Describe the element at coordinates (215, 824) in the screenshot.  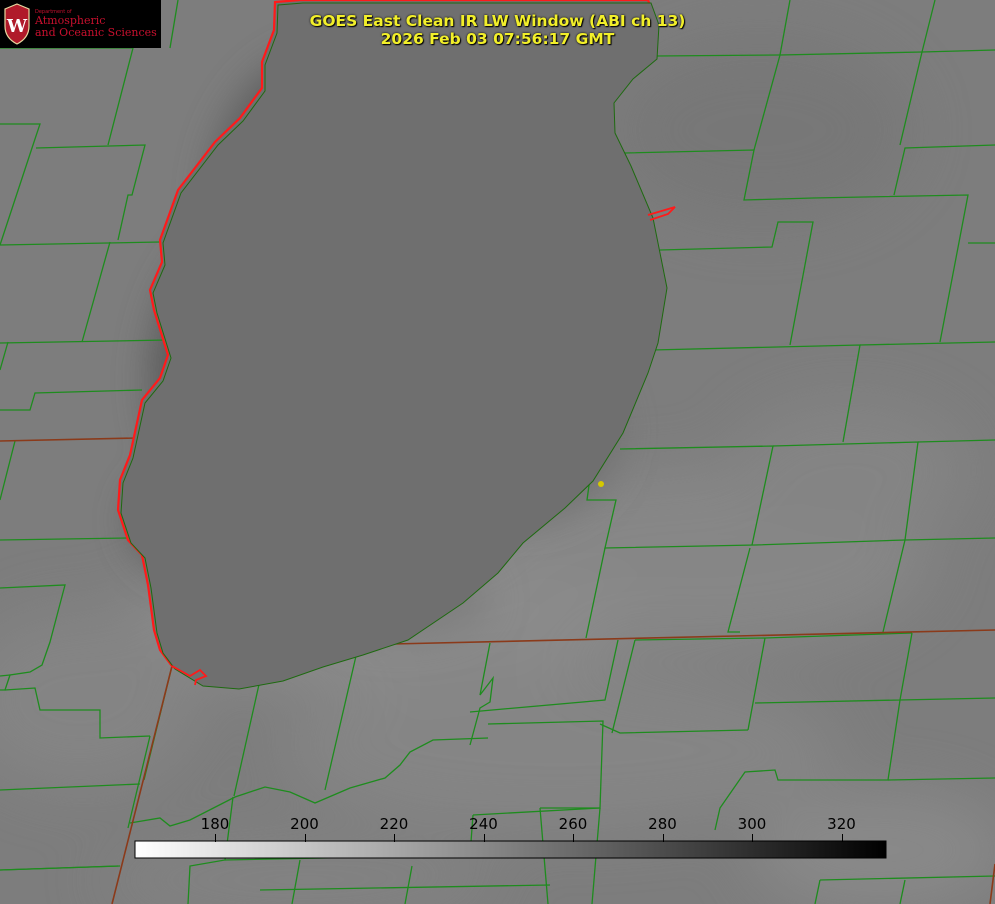
I see `colorbar-tick-label: 180` at that location.